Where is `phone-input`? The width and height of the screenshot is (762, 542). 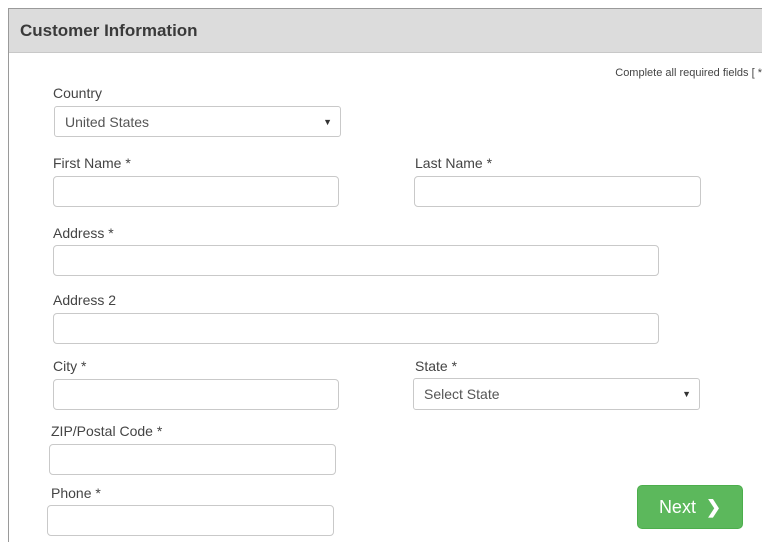 phone-input is located at coordinates (190, 520).